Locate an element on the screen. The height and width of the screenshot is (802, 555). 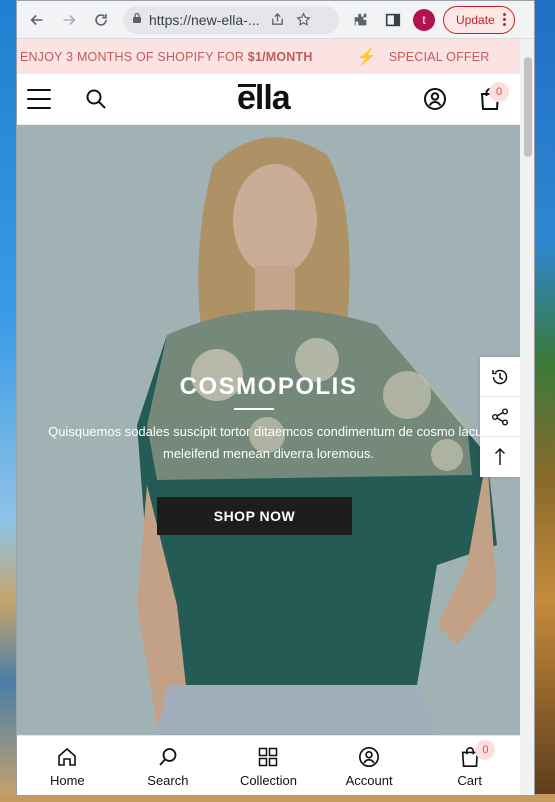
bottom-nav-label: Account is located at coordinates (369, 780).